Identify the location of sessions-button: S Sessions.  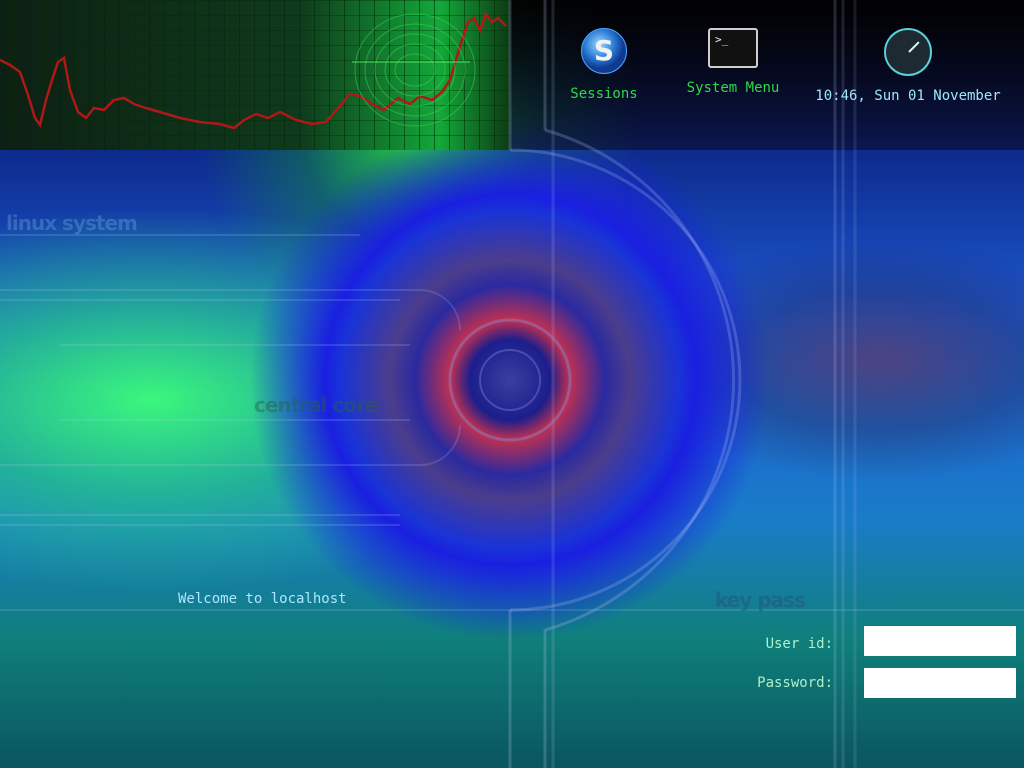
(604, 65).